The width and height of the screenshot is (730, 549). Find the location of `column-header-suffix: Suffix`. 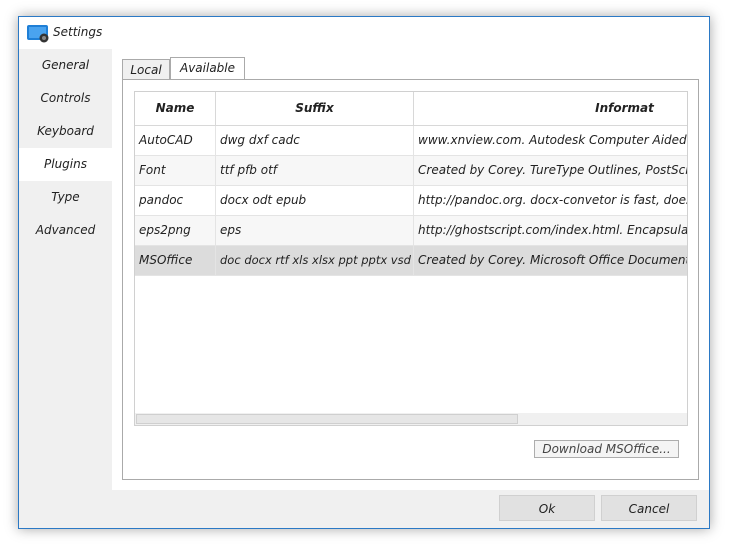

column-header-suffix: Suffix is located at coordinates (315, 108).